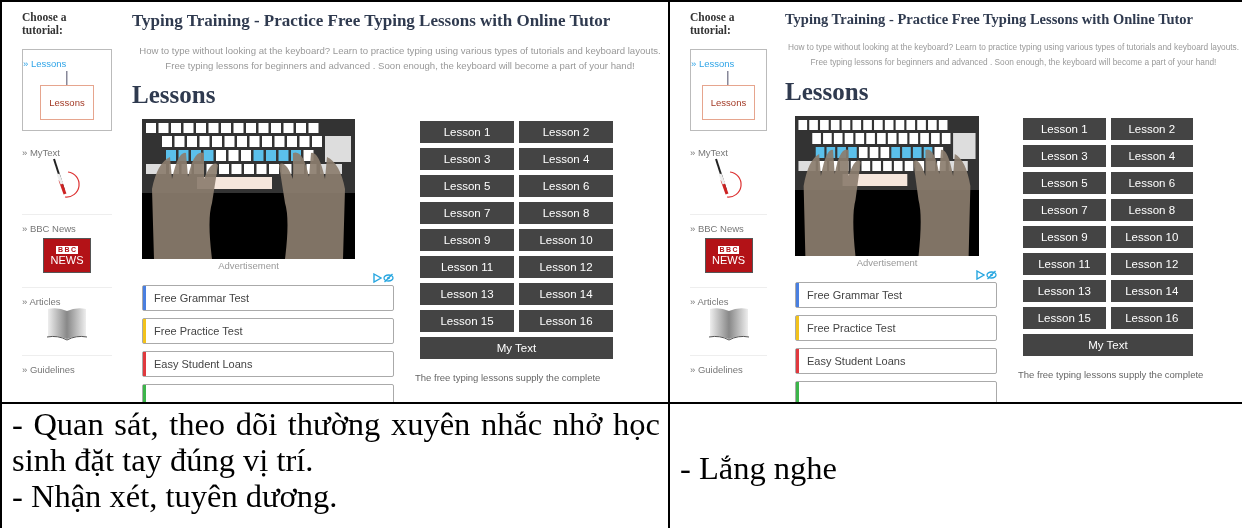  I want to click on ad-link, so click(896, 391).